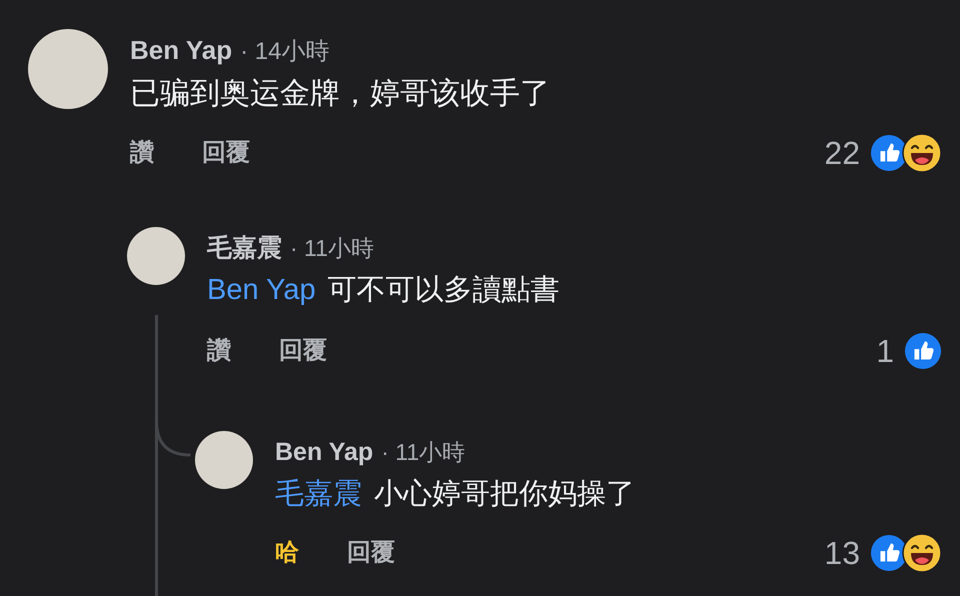 Image resolution: width=960 pixels, height=596 pixels. What do you see at coordinates (261, 290) in the screenshot?
I see `mention-link: Ben Yap` at bounding box center [261, 290].